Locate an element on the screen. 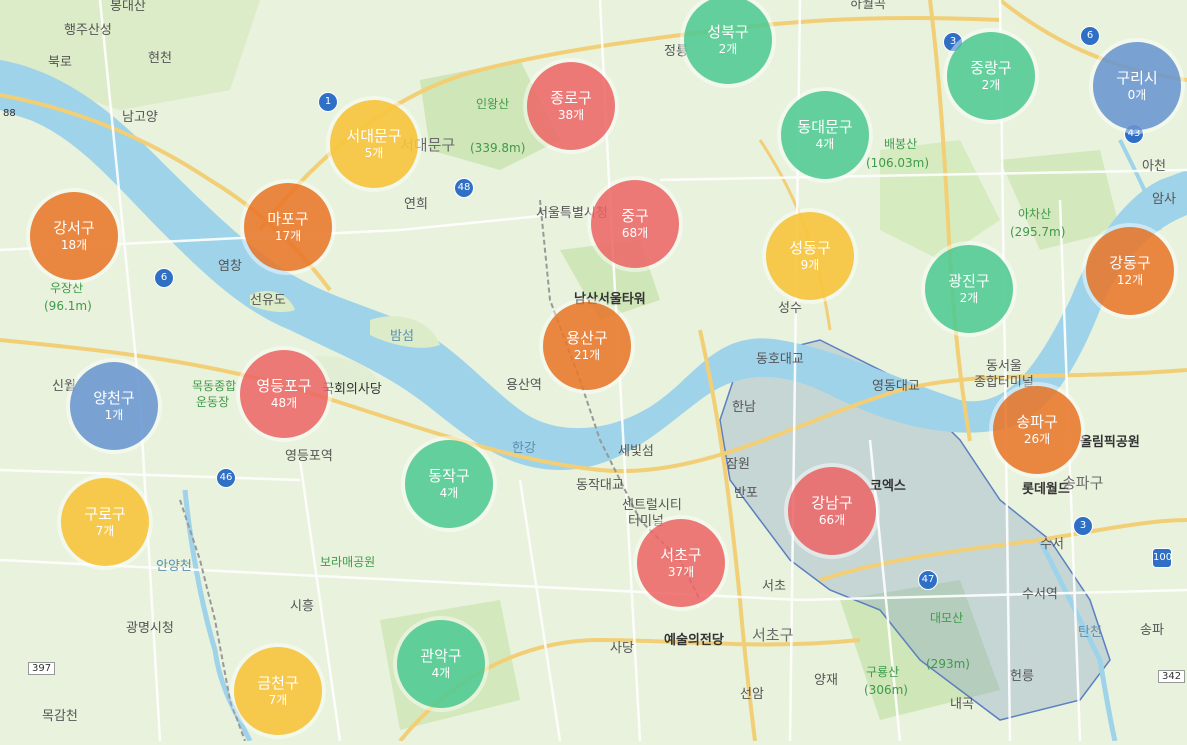  label-yangjae: 양재 is located at coordinates (826, 680).